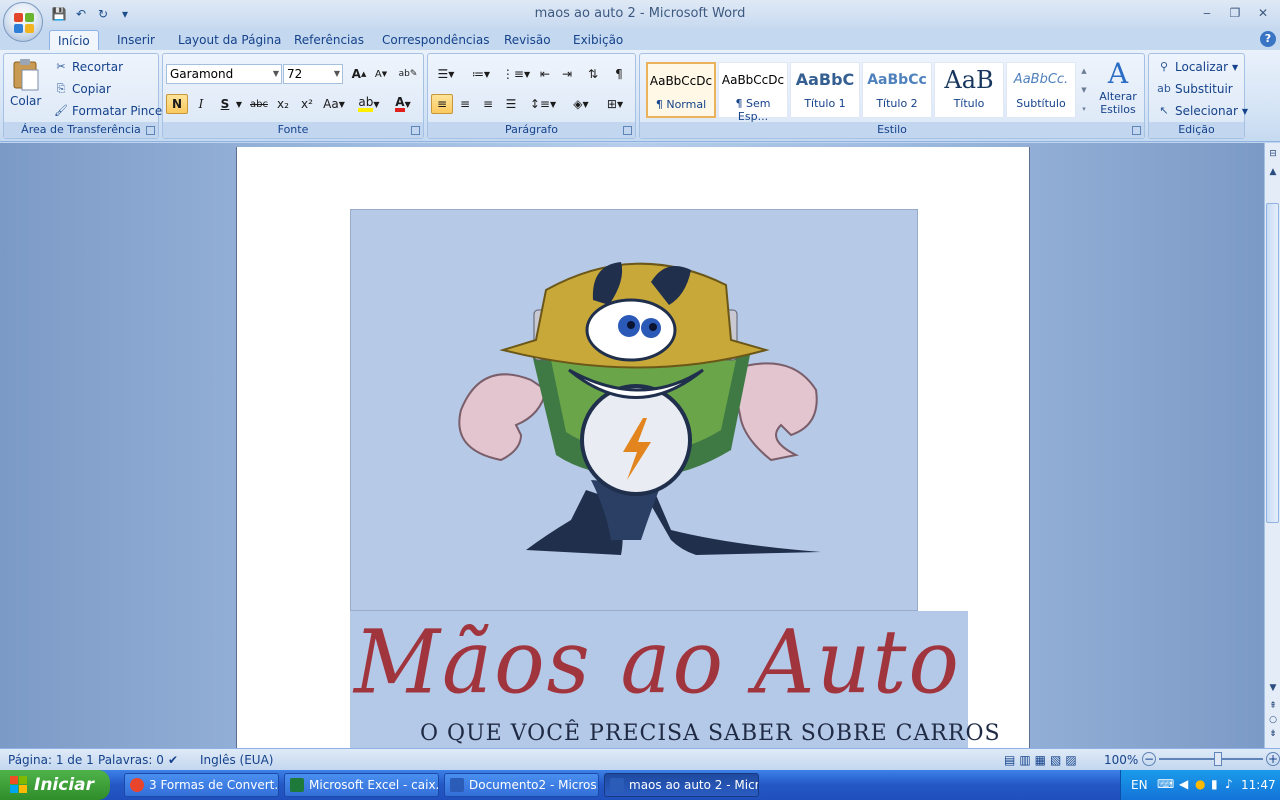 The height and width of the screenshot is (800, 1280). What do you see at coordinates (55, 785) in the screenshot?
I see `start-button: Iniciar` at bounding box center [55, 785].